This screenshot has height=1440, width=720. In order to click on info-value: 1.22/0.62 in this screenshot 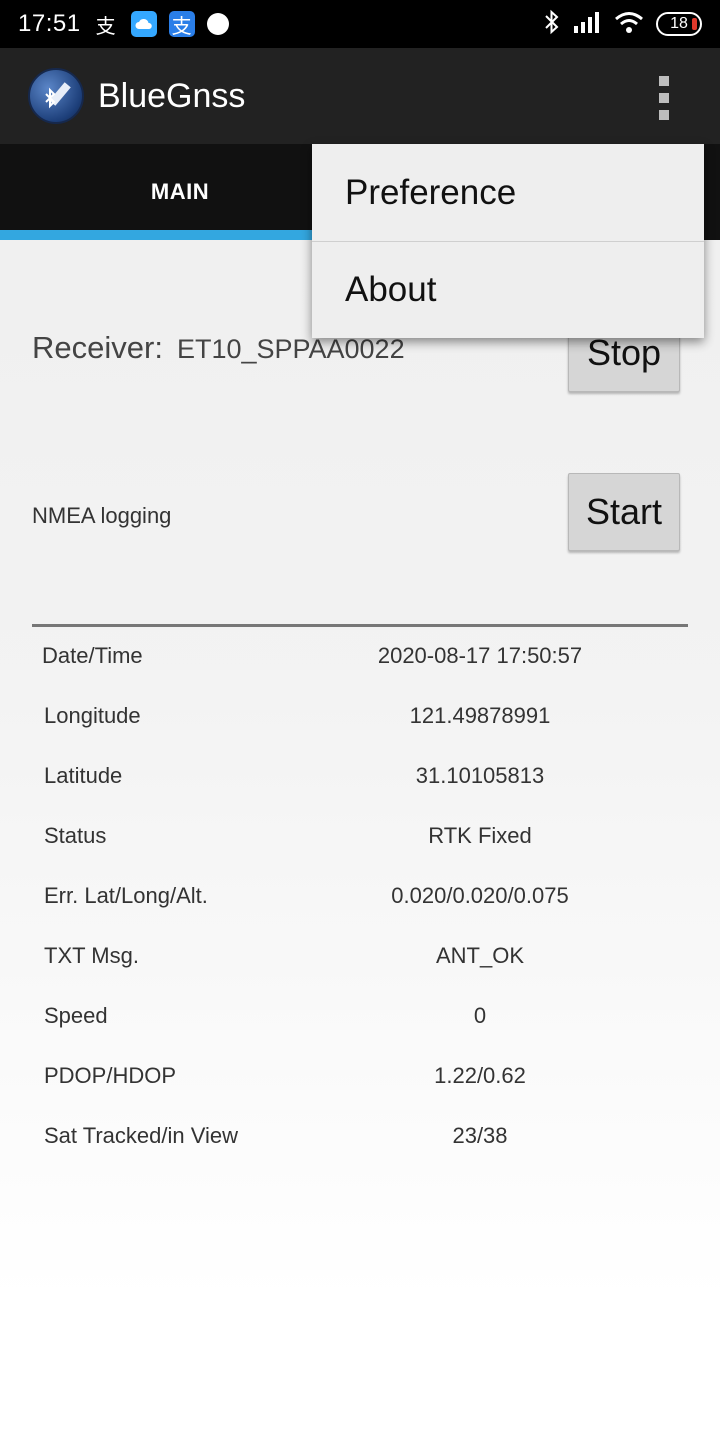, I will do `click(480, 1075)`.